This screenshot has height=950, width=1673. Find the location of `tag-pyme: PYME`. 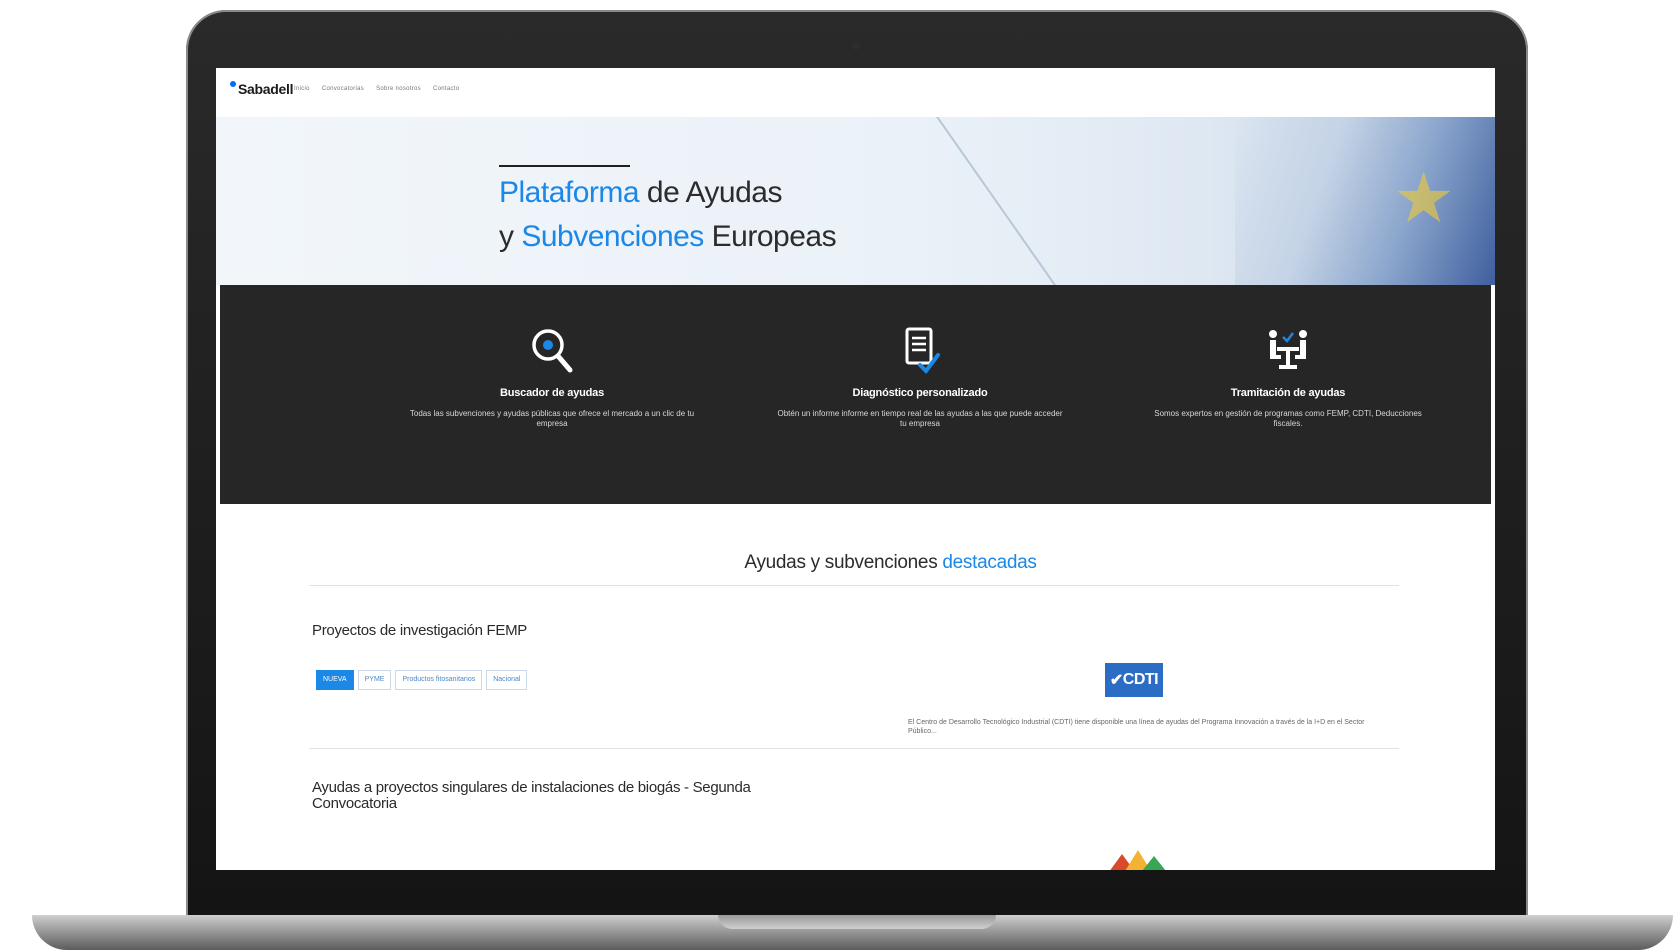

tag-pyme: PYME is located at coordinates (374, 680).